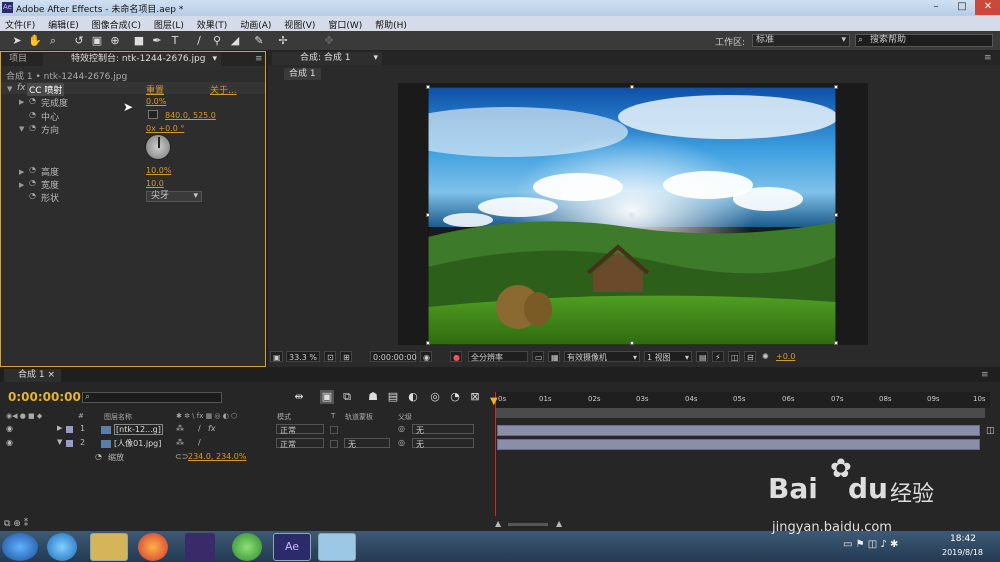  Describe the element at coordinates (153, 547) in the screenshot. I see `firefox-icon` at that location.